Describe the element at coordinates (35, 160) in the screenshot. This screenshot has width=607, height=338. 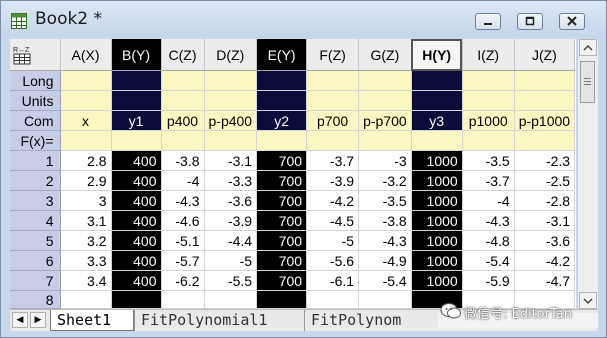
I see `row-number: 1` at that location.